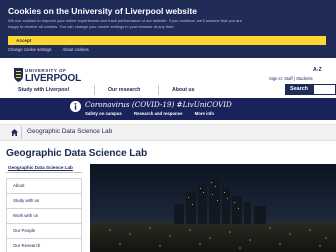 Image resolution: width=336 pixels, height=252 pixels. I want to click on side-nav-item-people: Our People, so click(44, 231).